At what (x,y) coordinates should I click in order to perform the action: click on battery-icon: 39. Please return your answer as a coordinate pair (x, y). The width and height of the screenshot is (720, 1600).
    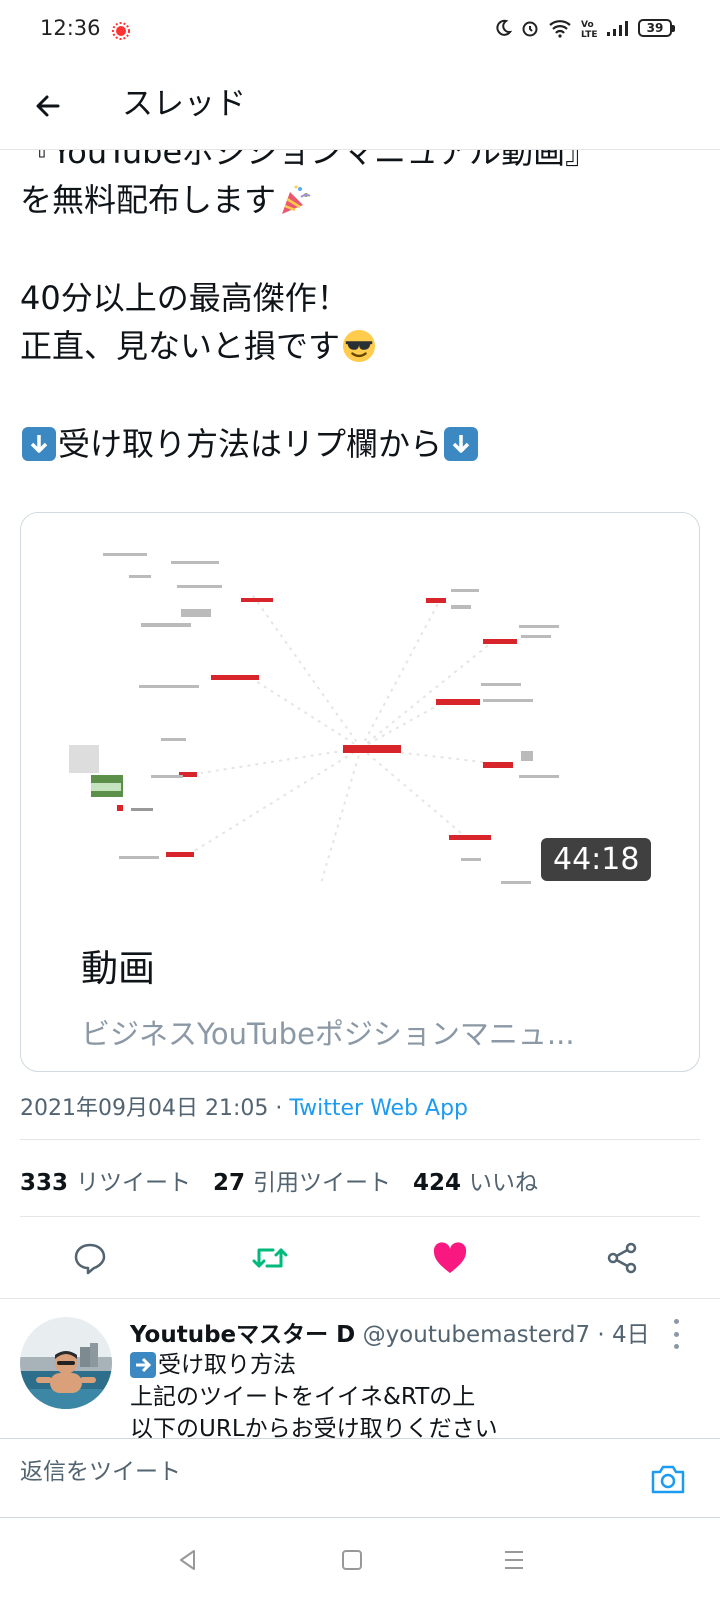
    Looking at the image, I should click on (656, 28).